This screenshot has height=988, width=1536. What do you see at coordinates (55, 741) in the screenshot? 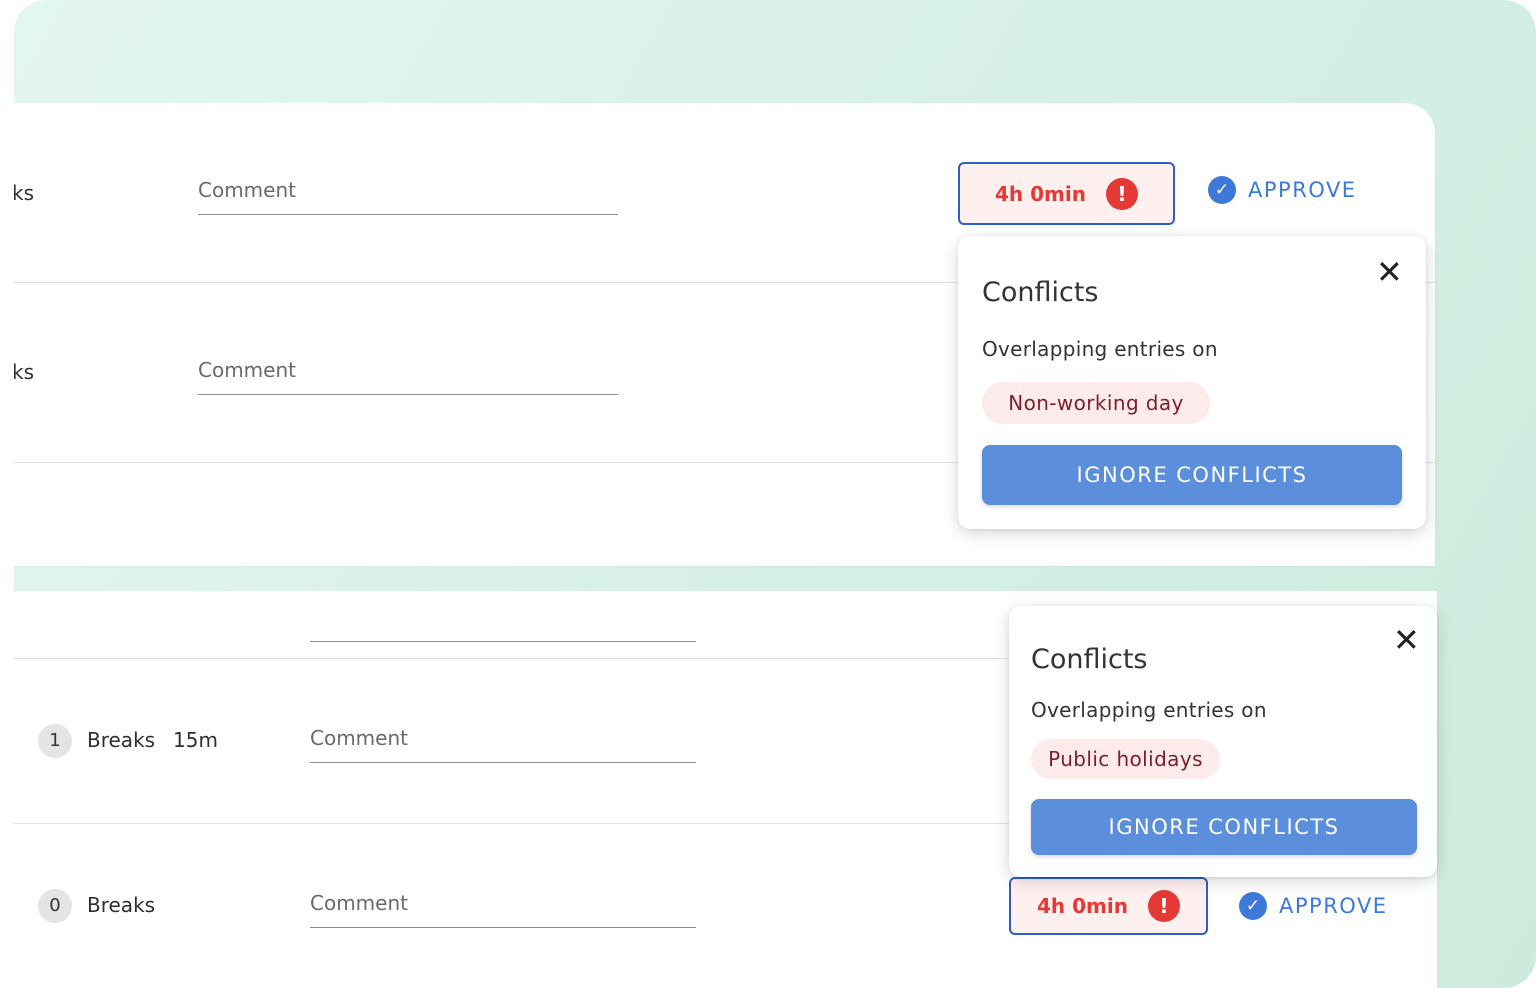
I see `breaks-count-badge: 1` at bounding box center [55, 741].